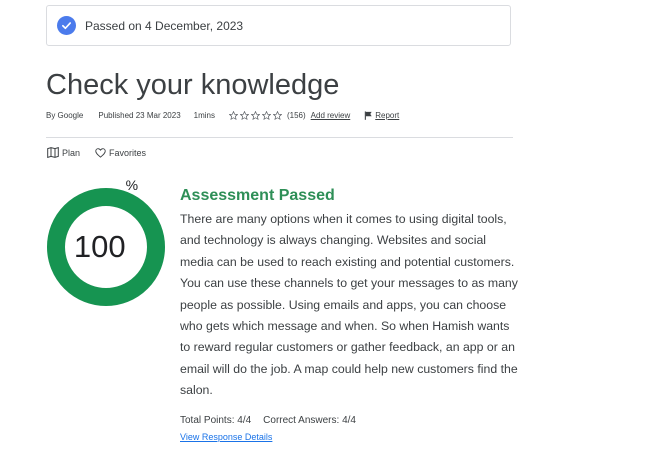 The image size is (645, 451). What do you see at coordinates (257, 195) in the screenshot?
I see `result-title: Assessment Passed` at bounding box center [257, 195].